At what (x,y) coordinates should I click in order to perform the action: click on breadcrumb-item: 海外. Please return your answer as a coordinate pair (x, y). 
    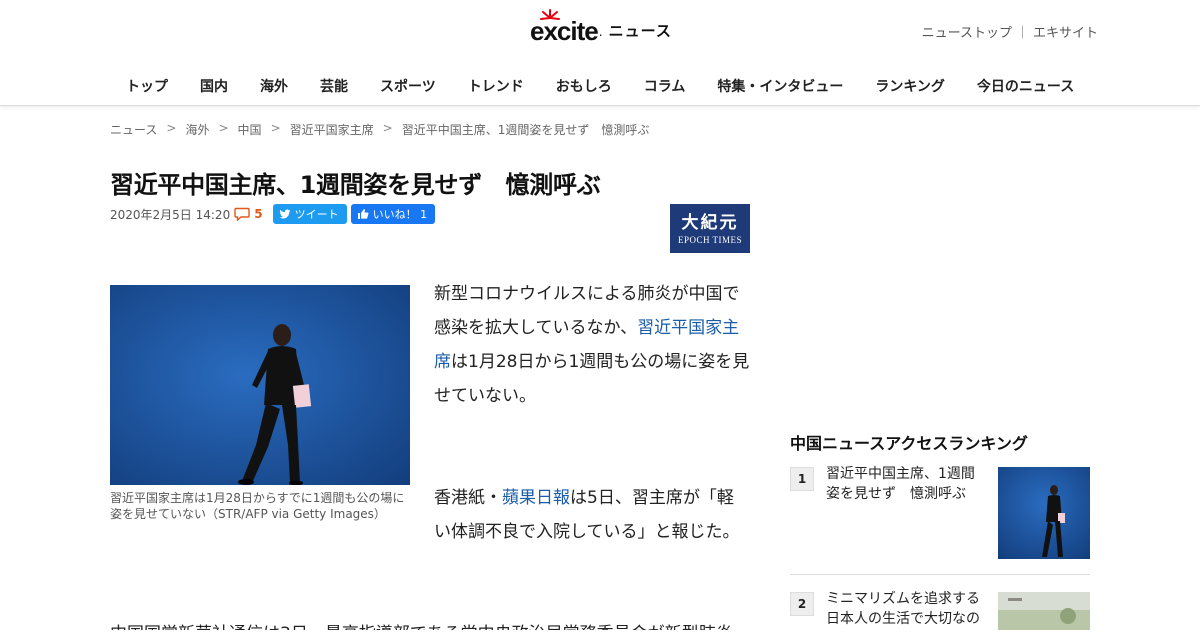
    Looking at the image, I should click on (197, 129).